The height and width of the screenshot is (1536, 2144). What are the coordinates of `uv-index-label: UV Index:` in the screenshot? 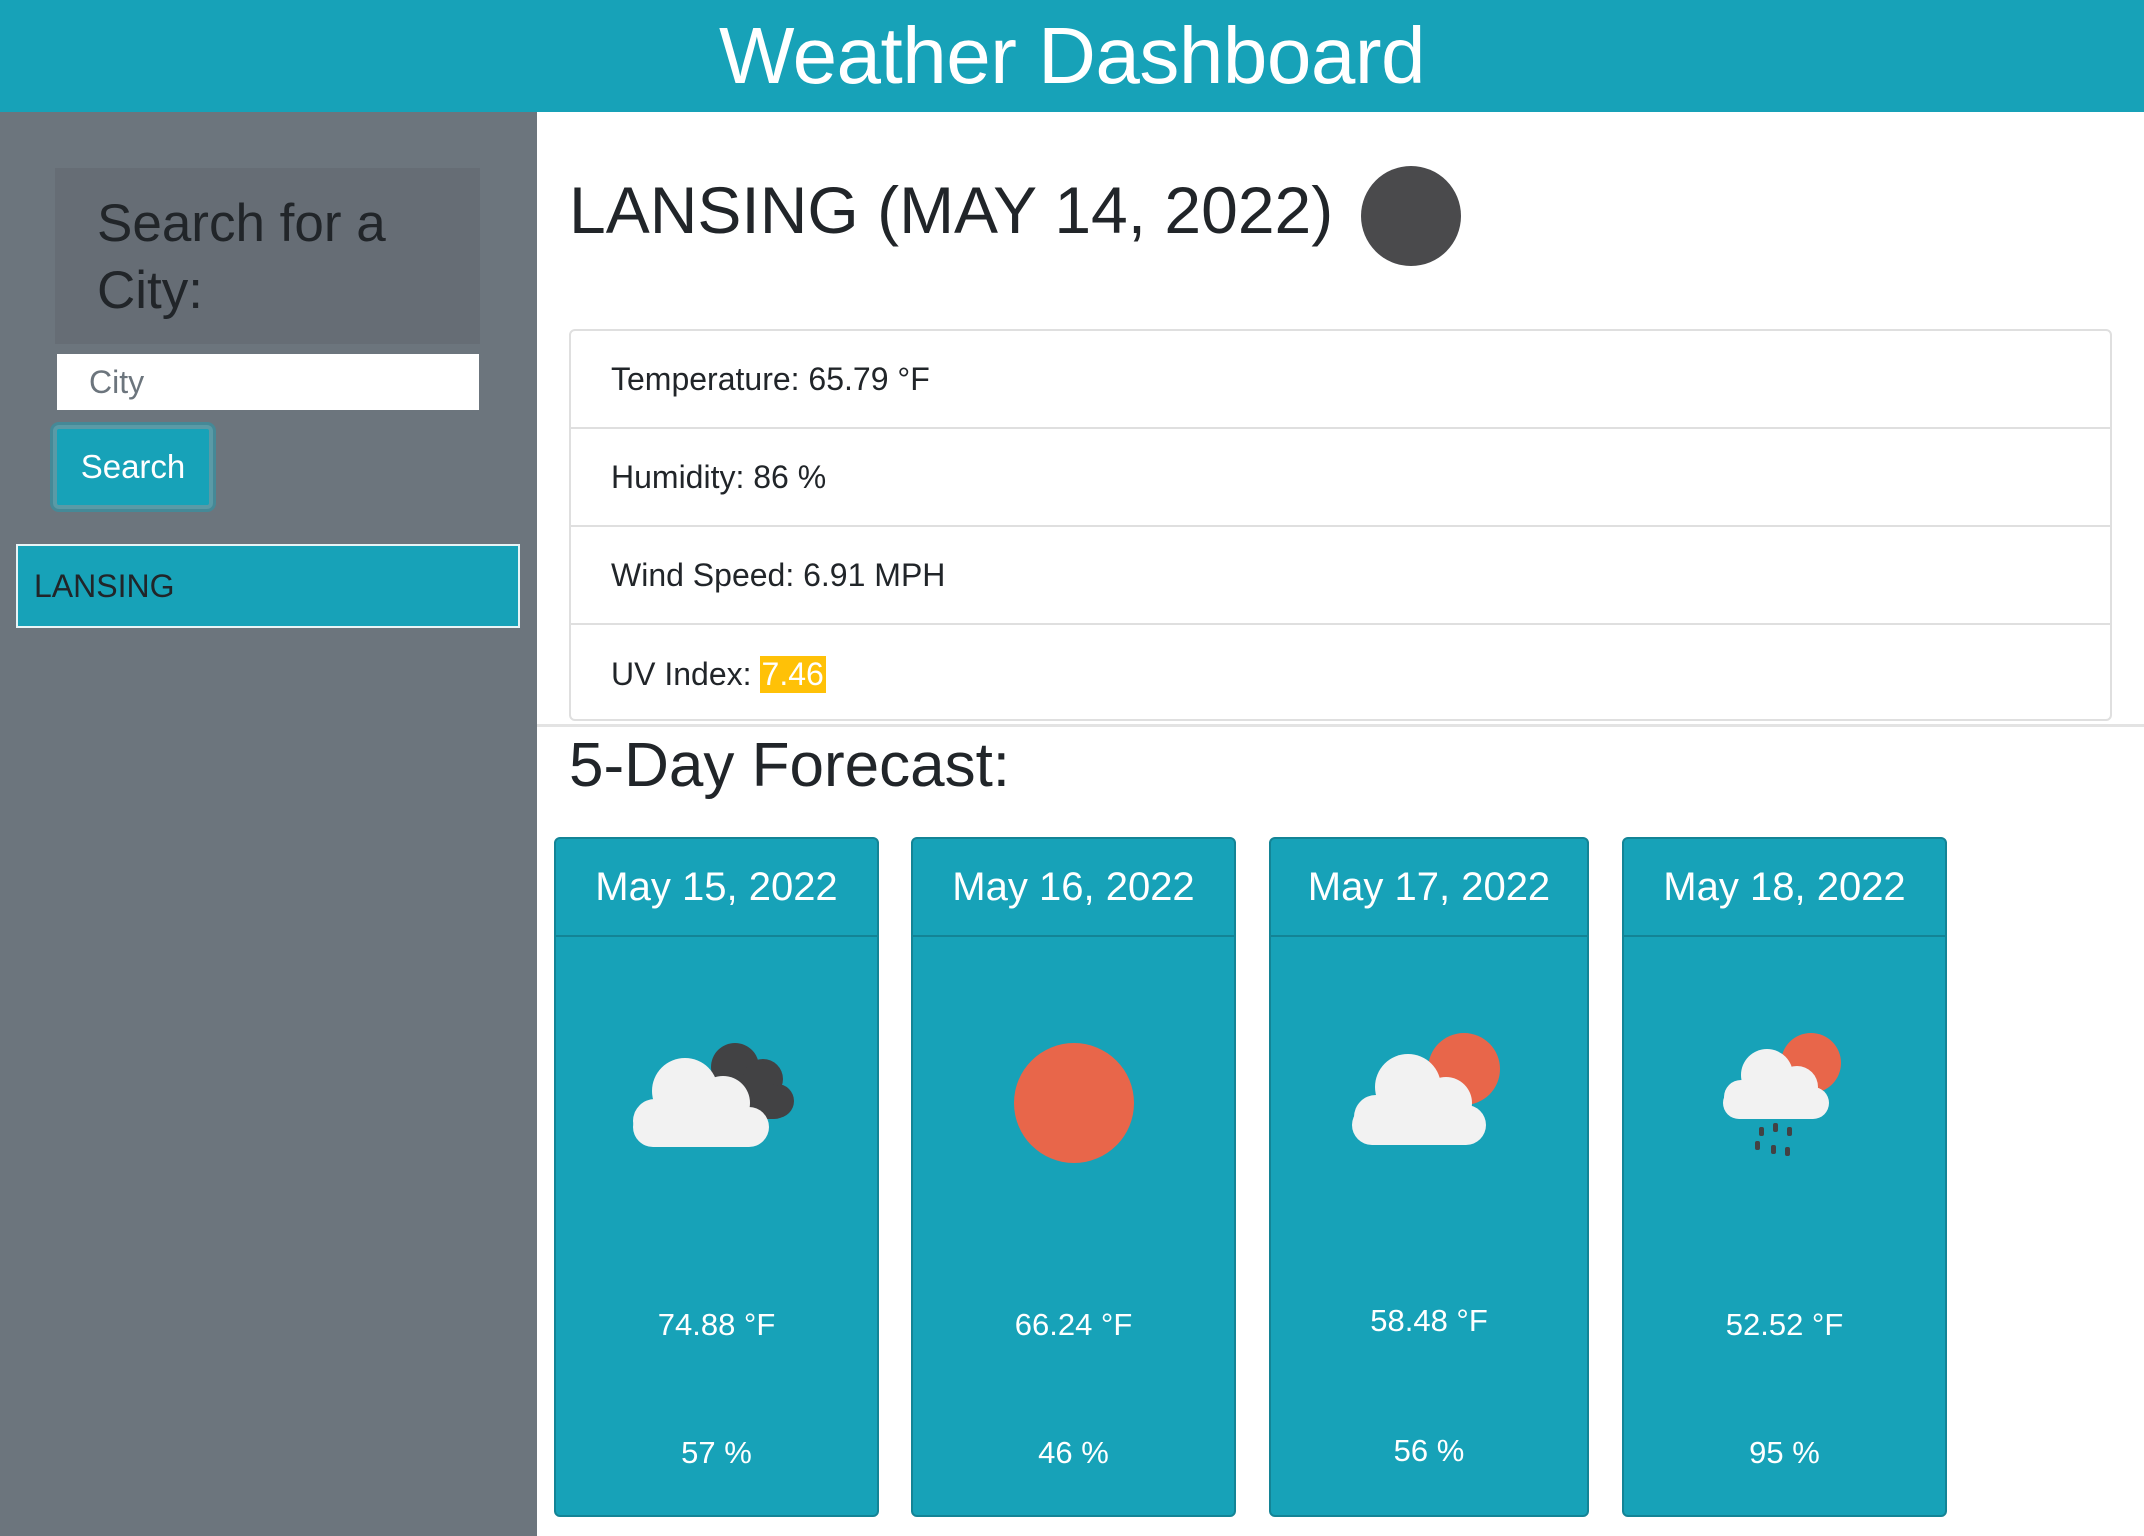 It's located at (681, 673).